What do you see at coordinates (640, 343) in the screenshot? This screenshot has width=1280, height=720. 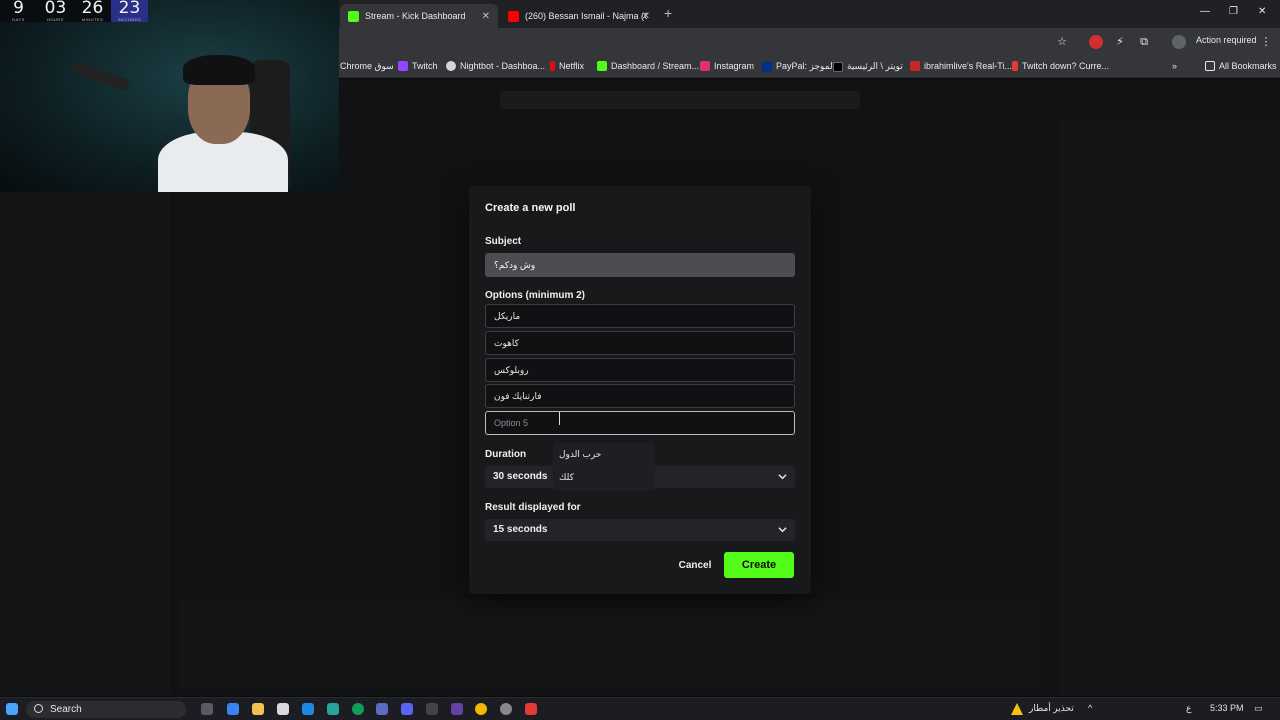 I see `option-2-input: كاهوت` at bounding box center [640, 343].